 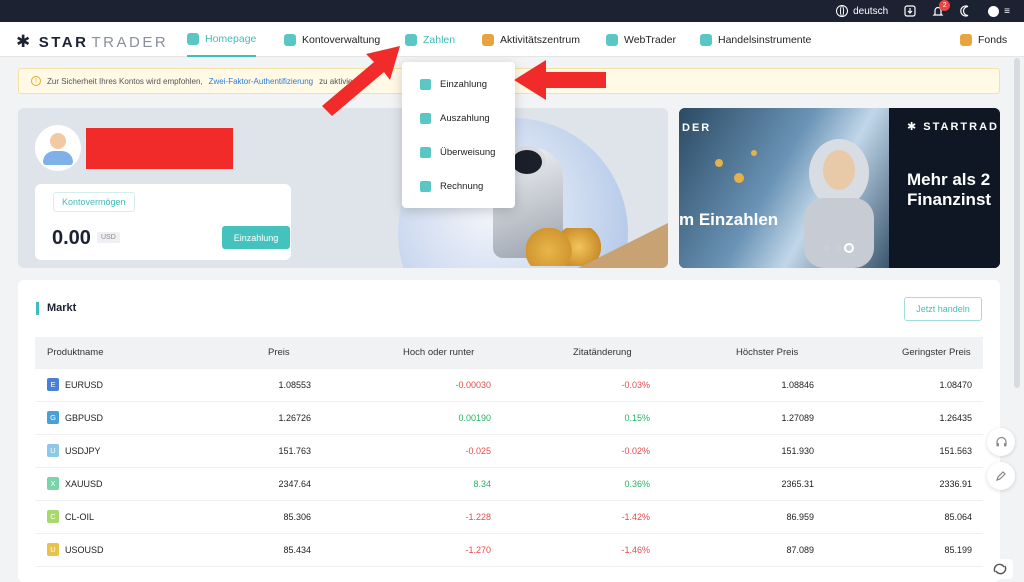 What do you see at coordinates (56, 308) in the screenshot?
I see `market-title: Markt` at bounding box center [56, 308].